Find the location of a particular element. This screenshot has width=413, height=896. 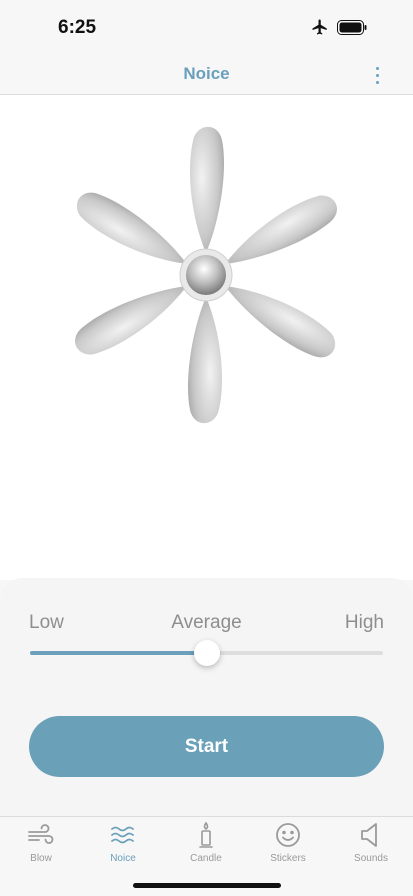

tab-noice: Noice is located at coordinates (123, 845).